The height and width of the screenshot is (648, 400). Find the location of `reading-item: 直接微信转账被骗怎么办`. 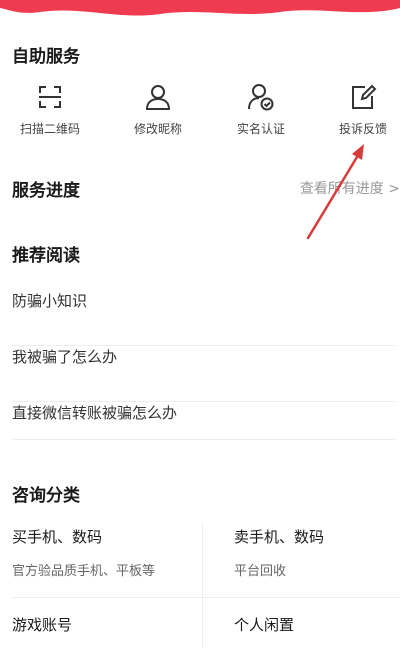

reading-item: 直接微信转账被骗怎么办 is located at coordinates (204, 421).